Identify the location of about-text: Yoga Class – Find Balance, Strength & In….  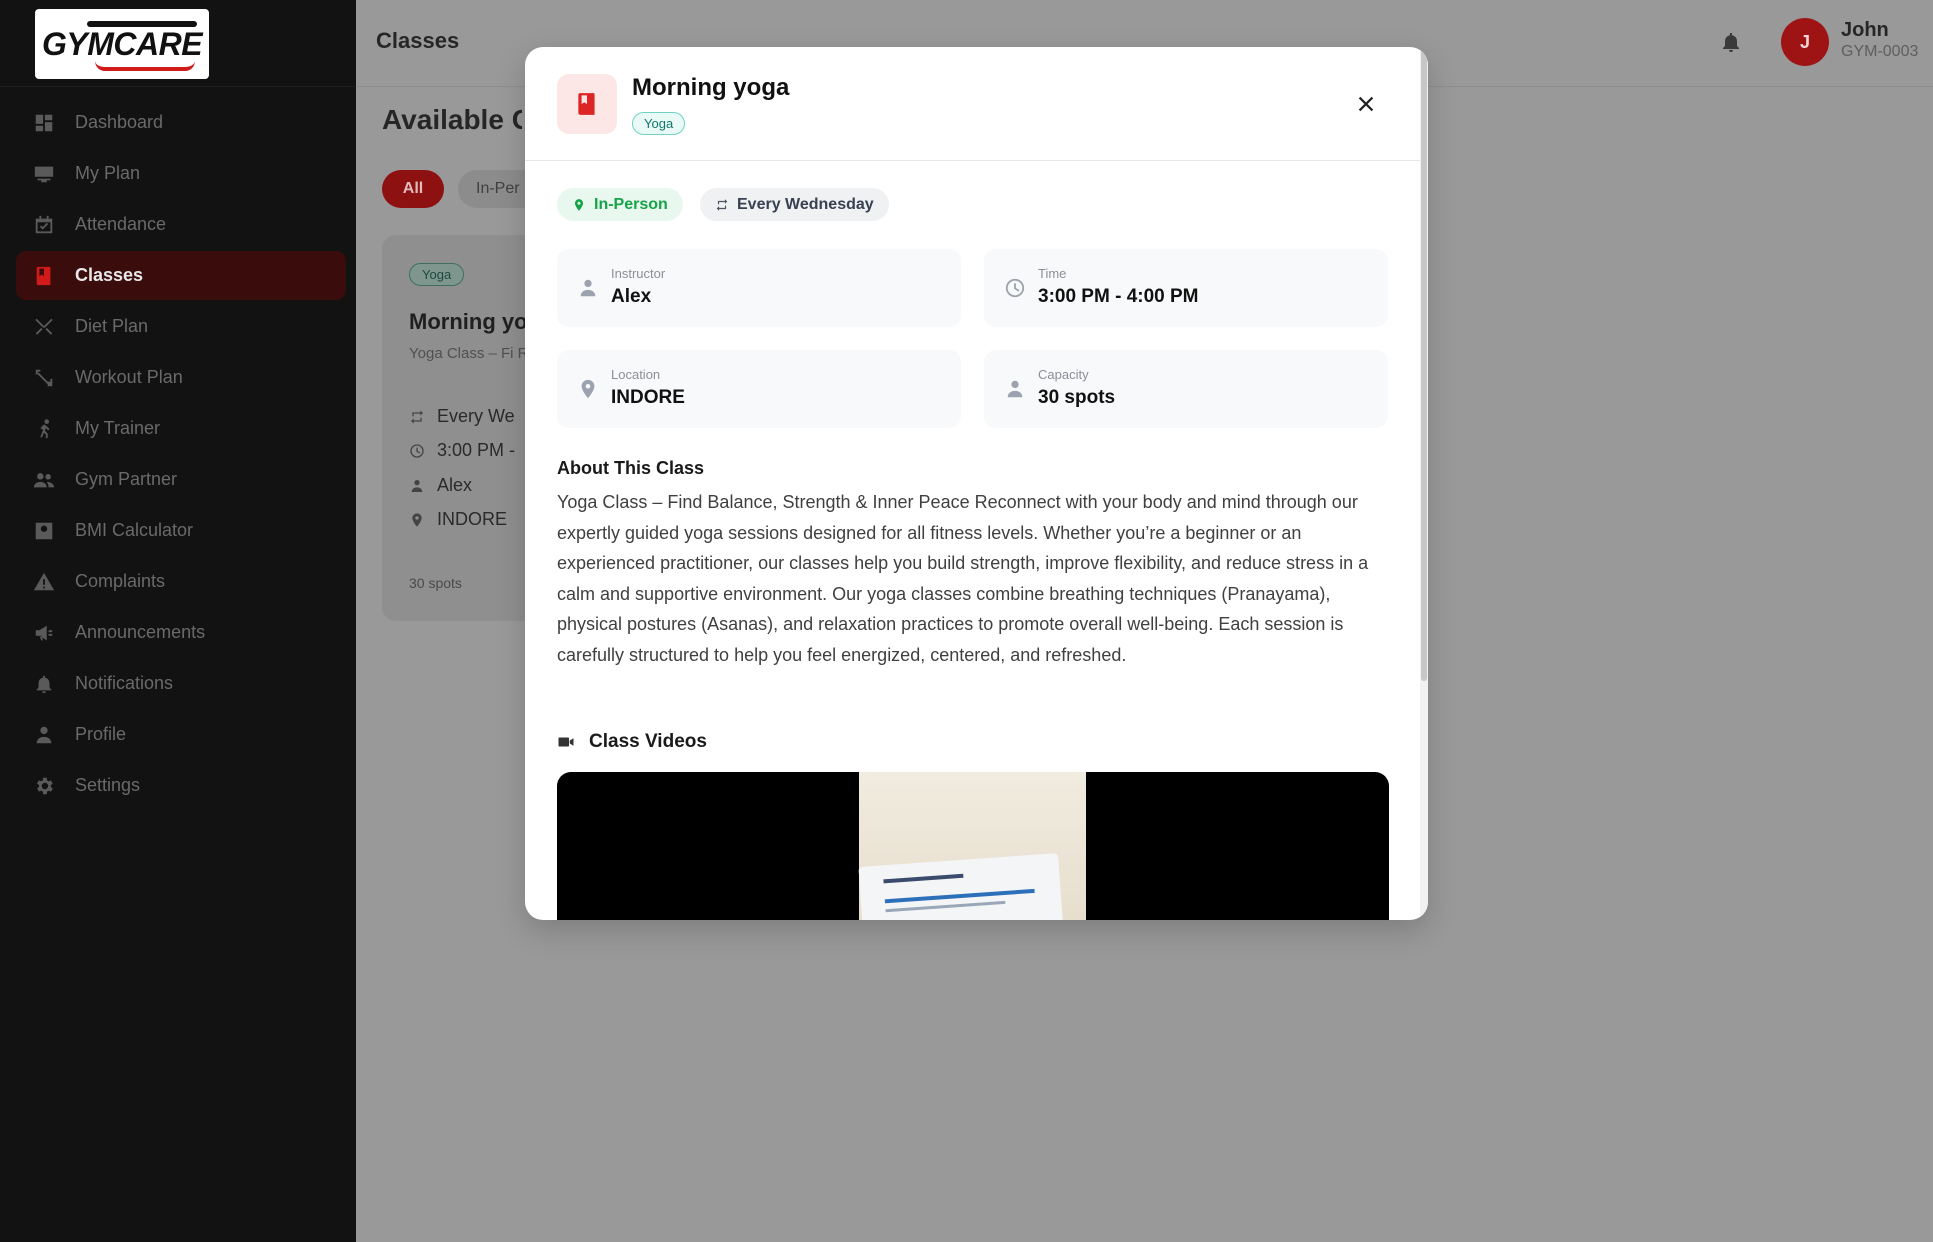
(963, 578).